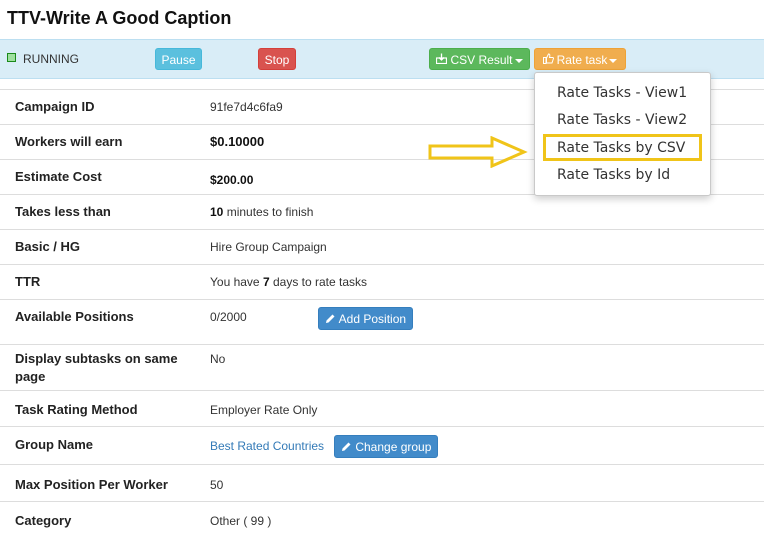 Image resolution: width=764 pixels, height=533 pixels. What do you see at coordinates (217, 212) in the screenshot?
I see `minutes-value: 10` at bounding box center [217, 212].